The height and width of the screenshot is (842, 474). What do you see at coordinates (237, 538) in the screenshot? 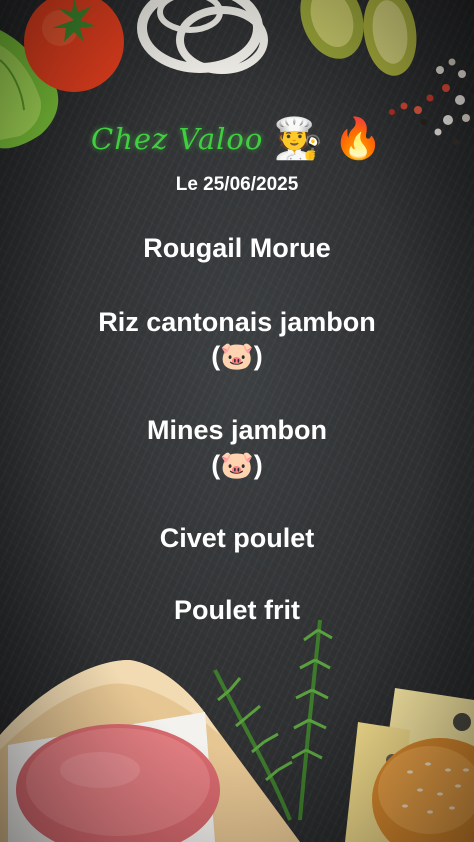
I see `menu-item-4: Civet poulet` at bounding box center [237, 538].